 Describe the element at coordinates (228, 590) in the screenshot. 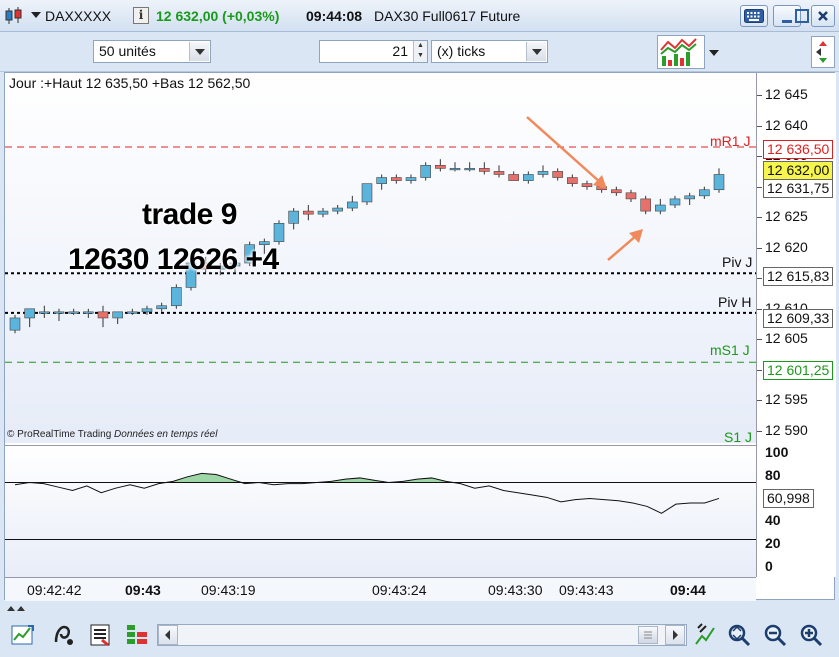

I see `time-label: 09:43:19` at that location.